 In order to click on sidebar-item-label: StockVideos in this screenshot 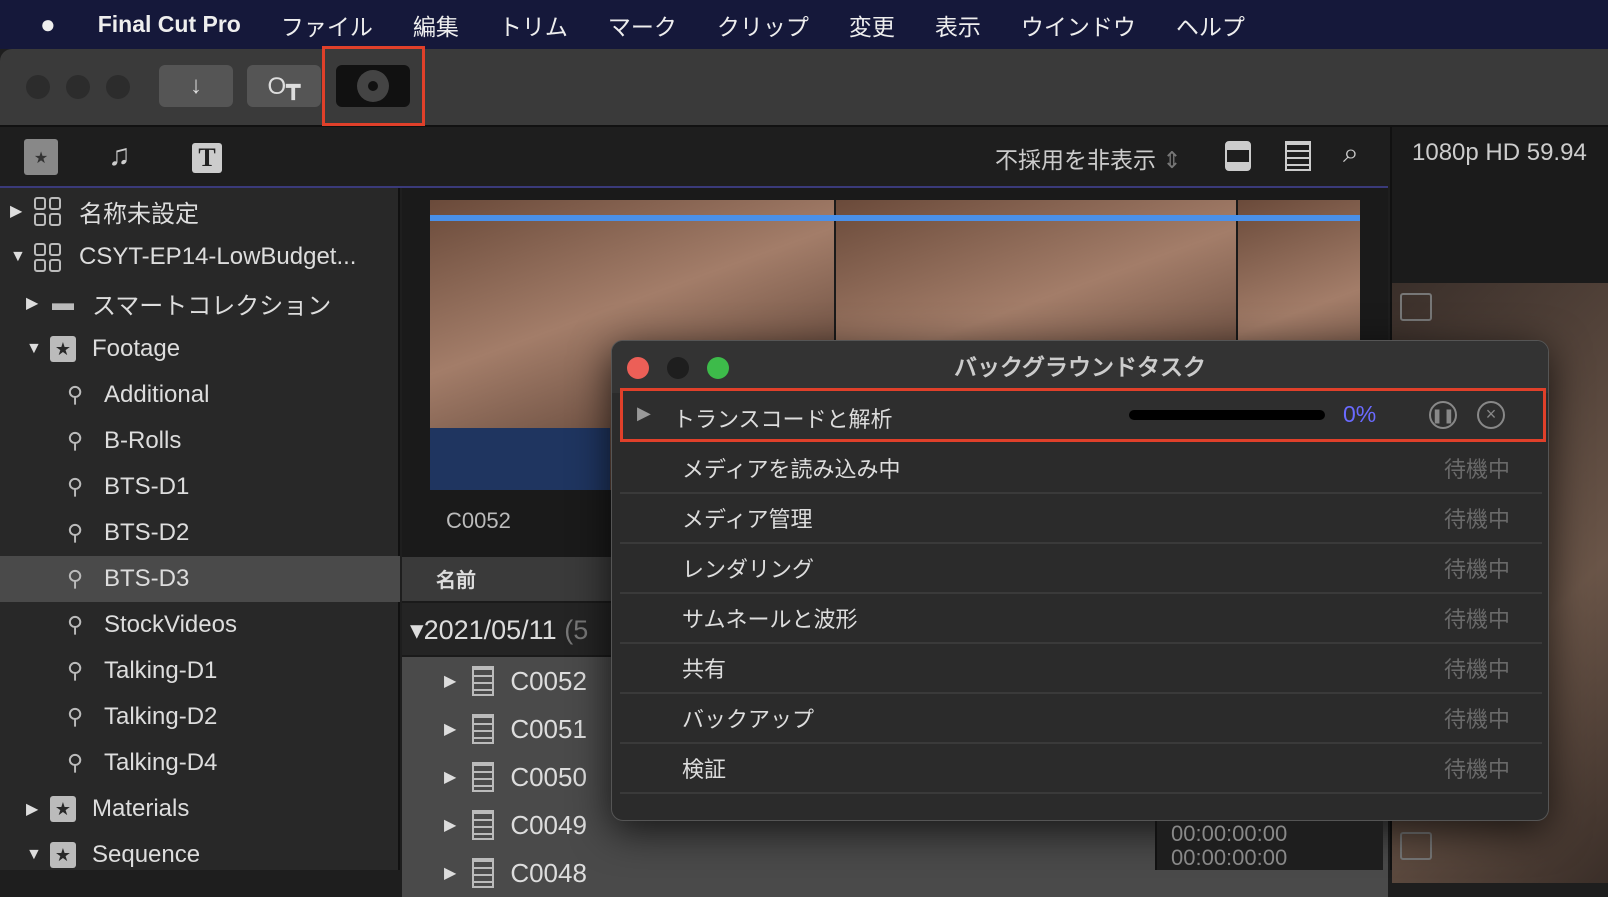, I will do `click(170, 624)`.